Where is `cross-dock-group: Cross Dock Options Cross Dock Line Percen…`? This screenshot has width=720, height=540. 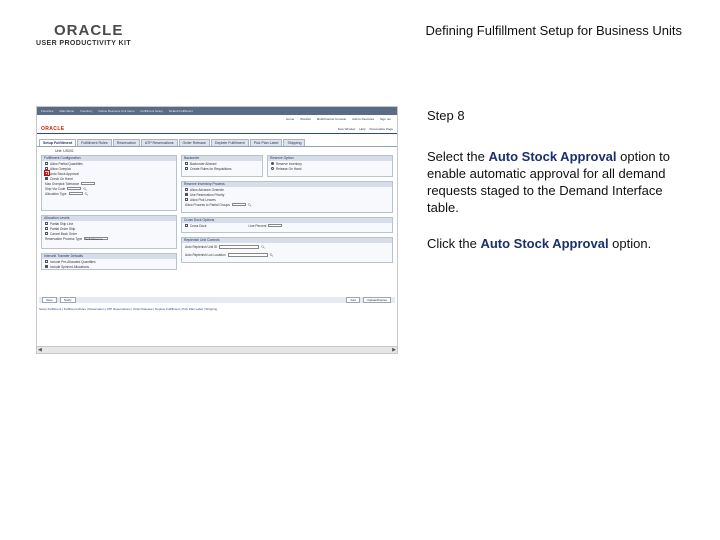
cross-dock-group: Cross Dock Options Cross Dock Line Percen… is located at coordinates (287, 225).